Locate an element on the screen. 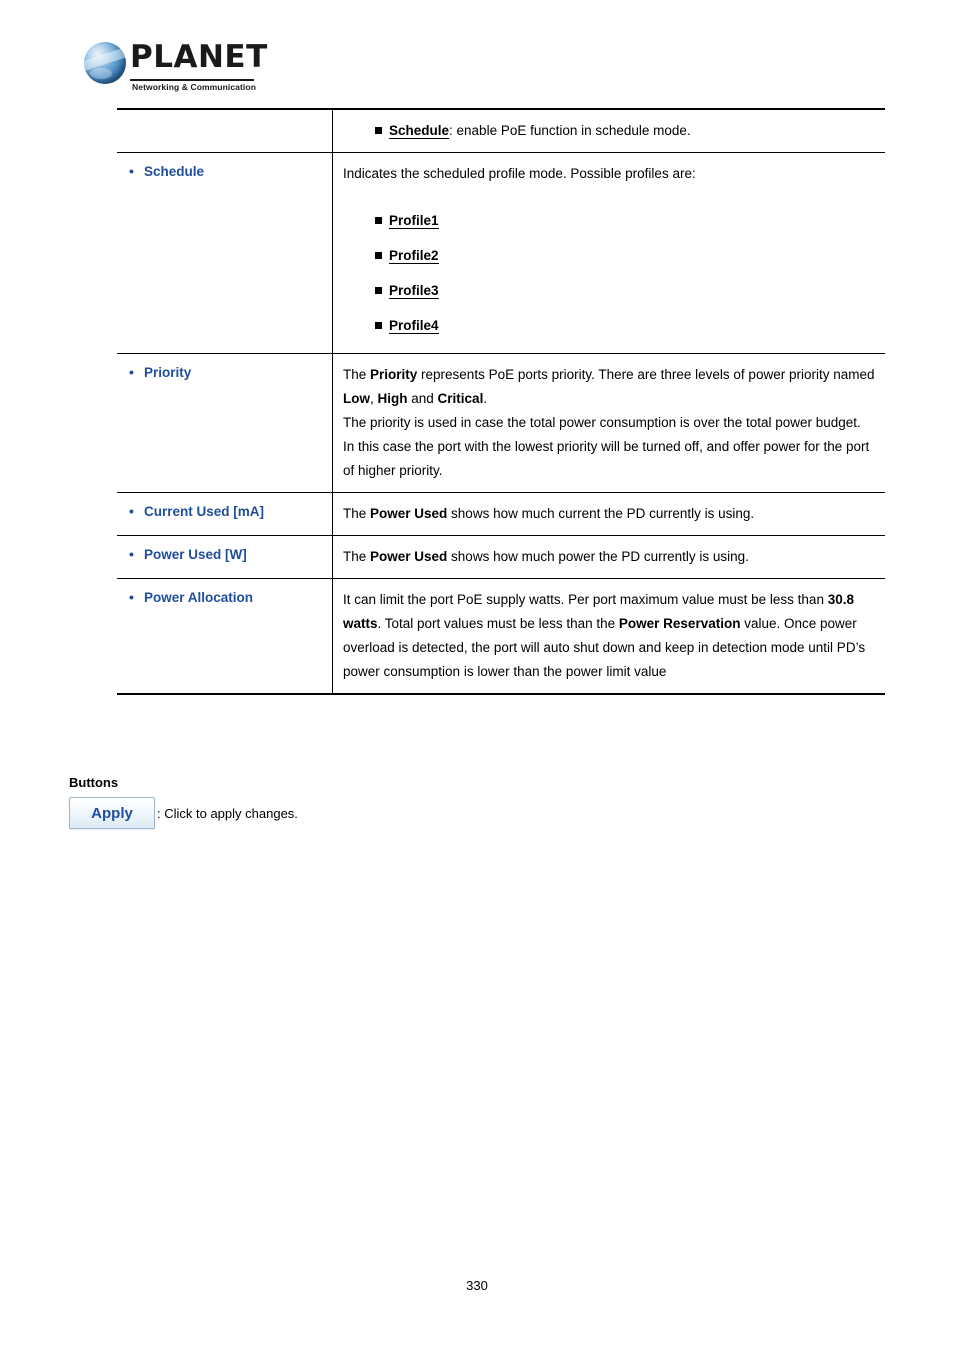 The width and height of the screenshot is (954, 1350). list-item-text: : enable PoE function in schedule mode. is located at coordinates (570, 130).